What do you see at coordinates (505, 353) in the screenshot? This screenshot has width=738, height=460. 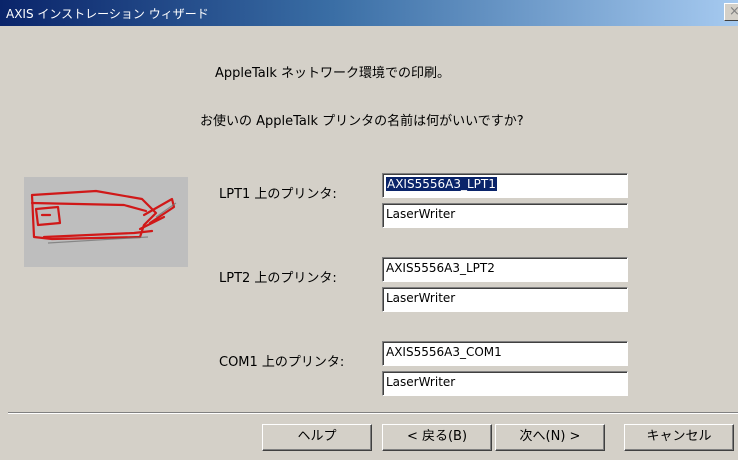 I see `printer-name-field-com1: AXIS5556A3_COM1` at bounding box center [505, 353].